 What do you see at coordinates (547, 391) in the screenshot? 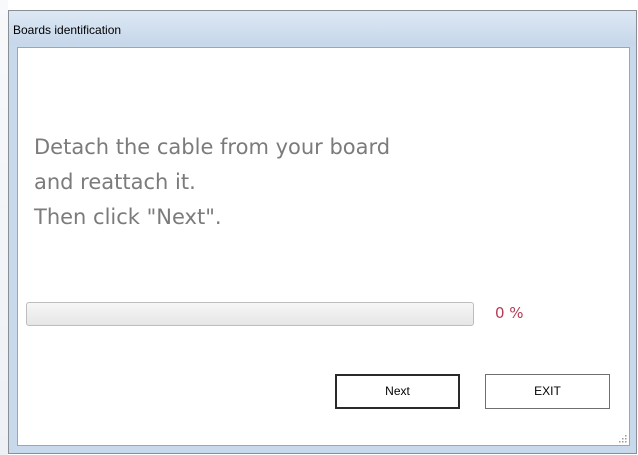
I see `exit-button: EXIT` at bounding box center [547, 391].